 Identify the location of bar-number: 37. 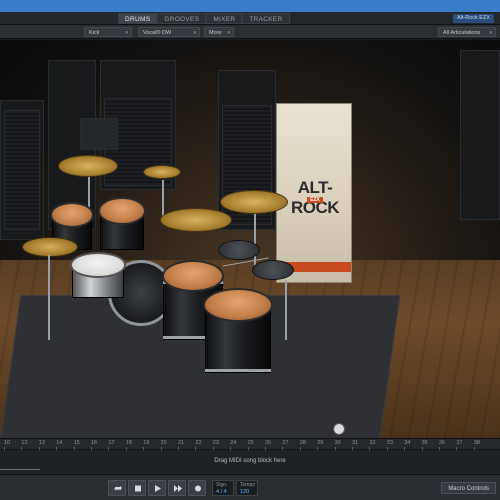
(459, 443).